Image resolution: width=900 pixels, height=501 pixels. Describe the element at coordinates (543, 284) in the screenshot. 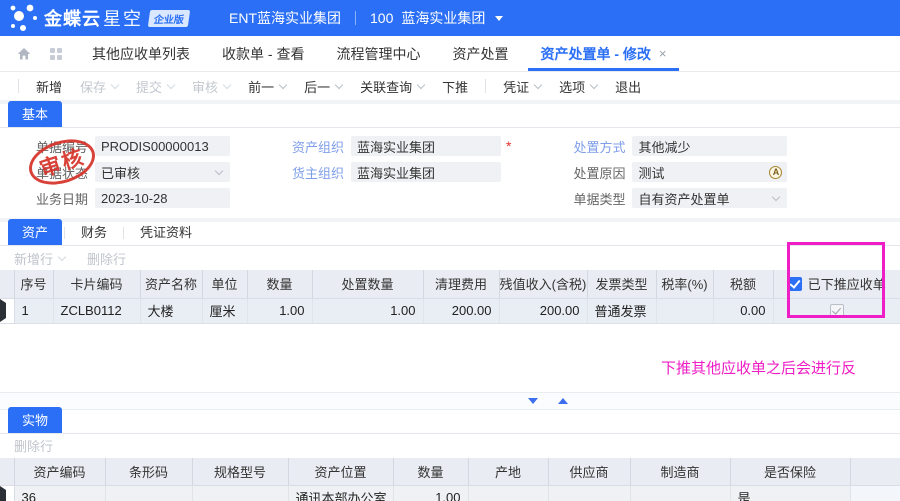

I see `column-header-residual-income: 残值收入(含税)` at that location.